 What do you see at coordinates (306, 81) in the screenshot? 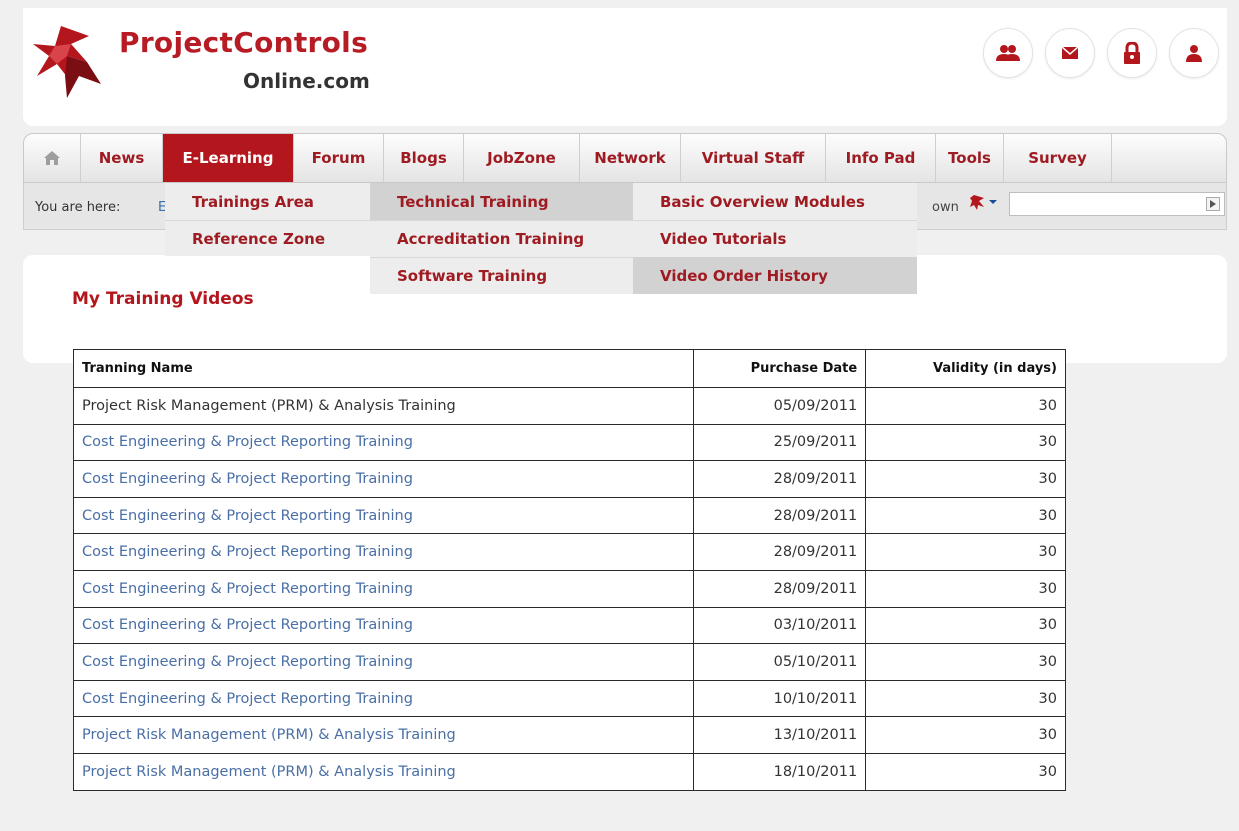
I see `brand-domain: Online.com` at bounding box center [306, 81].